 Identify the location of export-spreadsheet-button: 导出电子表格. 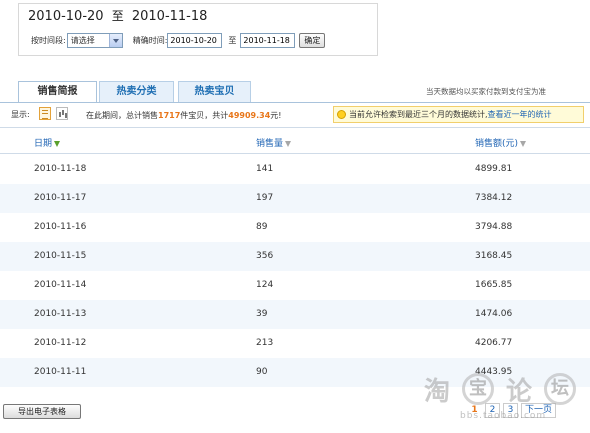
(42, 411).